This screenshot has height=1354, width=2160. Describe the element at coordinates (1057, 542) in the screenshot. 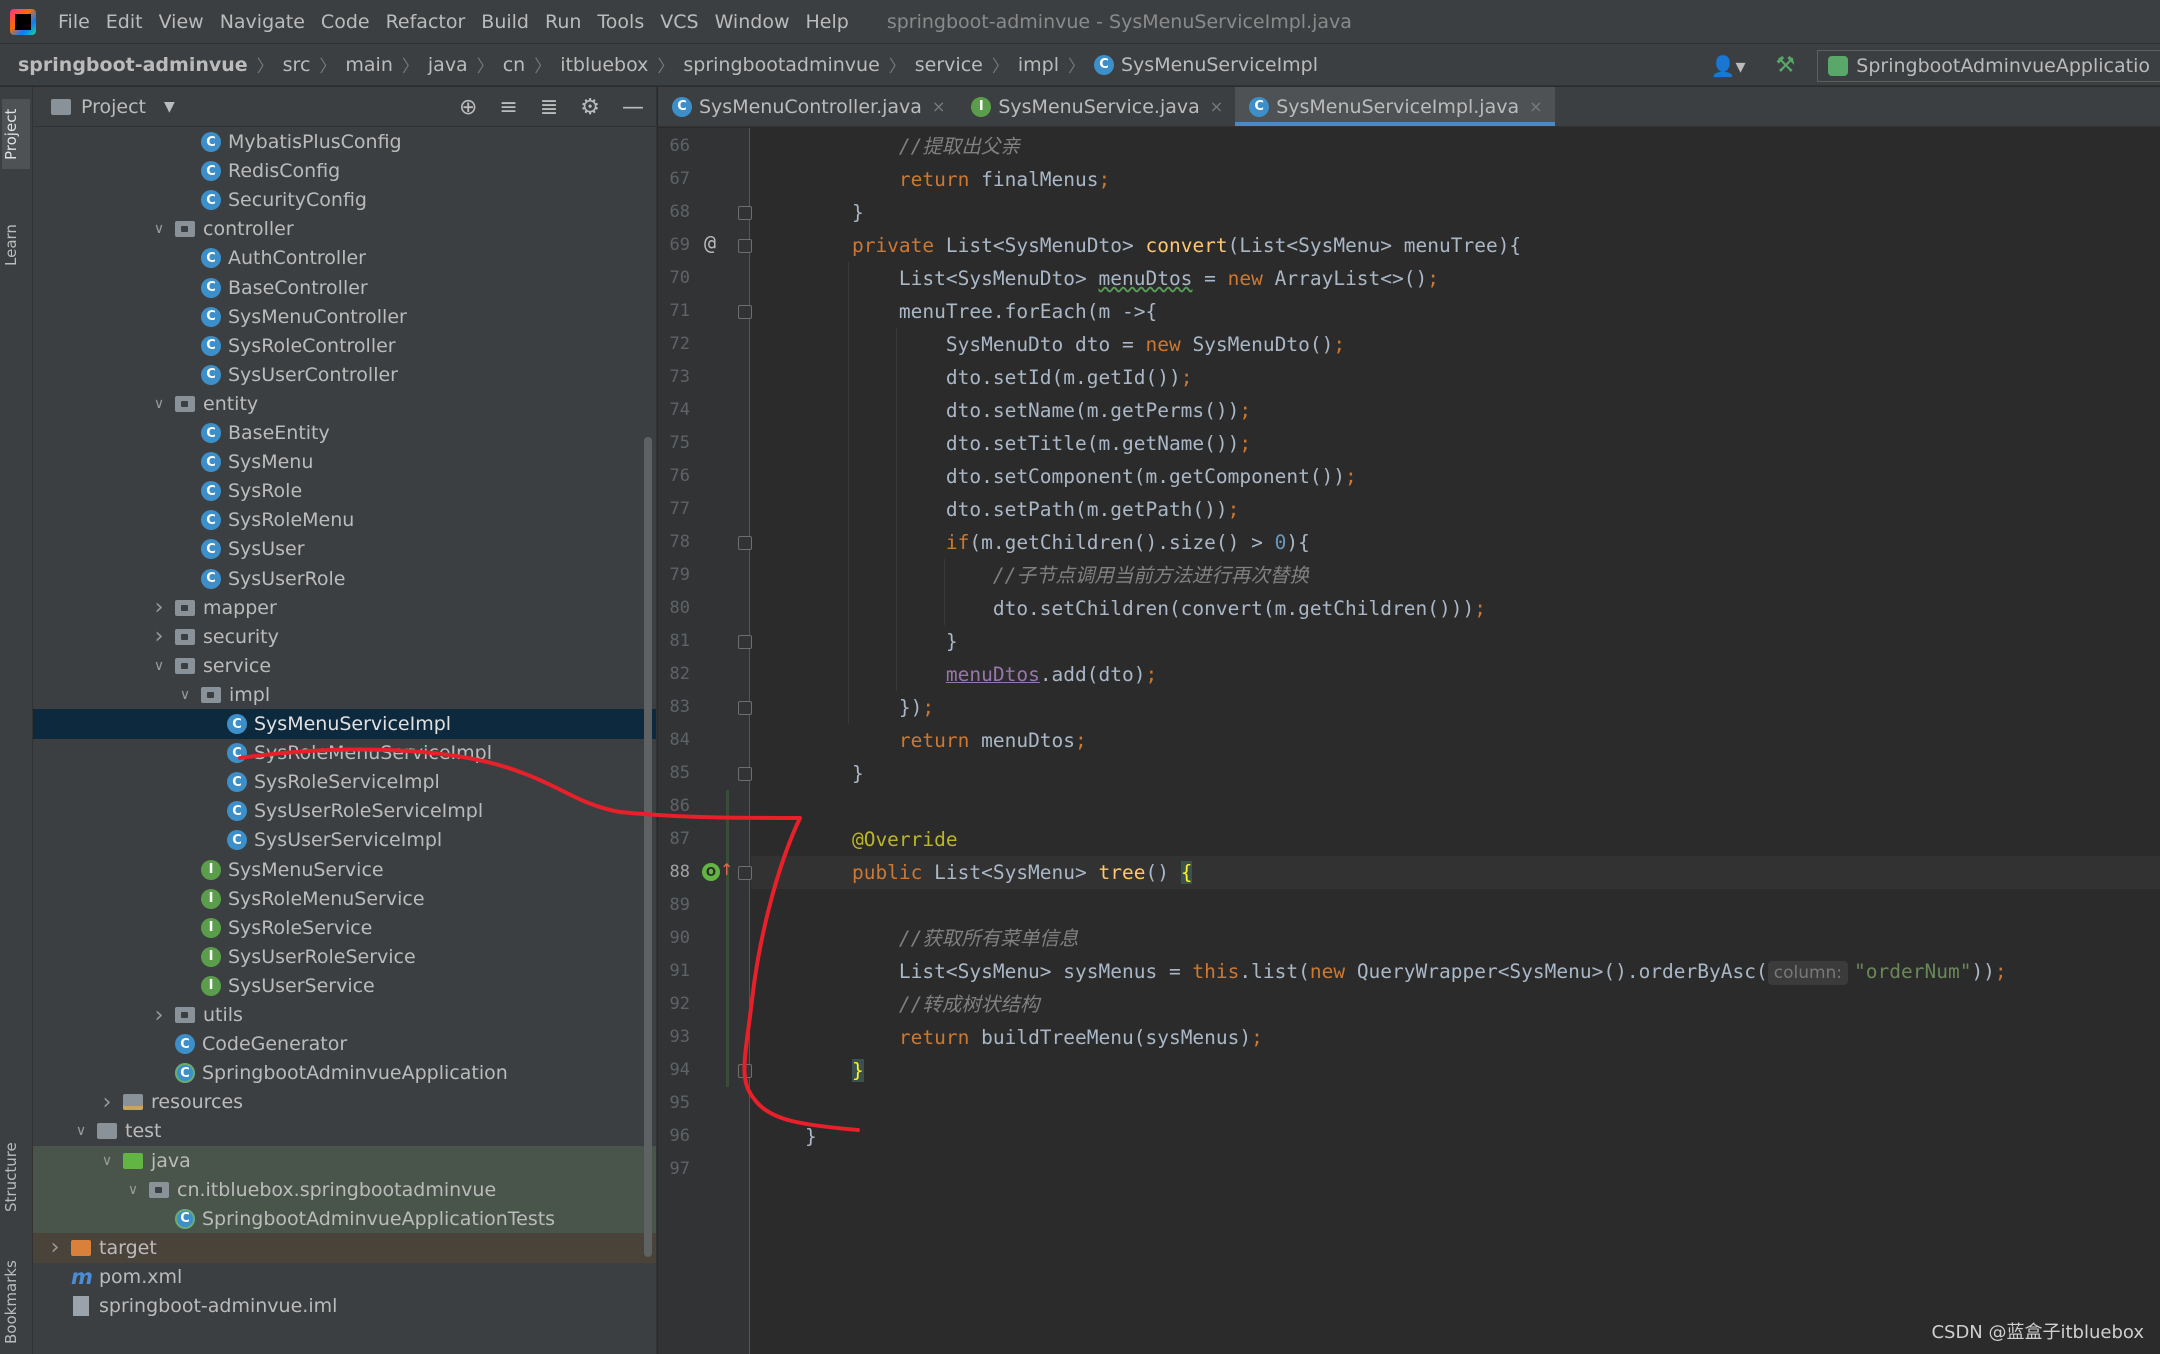

I see `code-line: if(m.getChildren().size() > 0){` at that location.